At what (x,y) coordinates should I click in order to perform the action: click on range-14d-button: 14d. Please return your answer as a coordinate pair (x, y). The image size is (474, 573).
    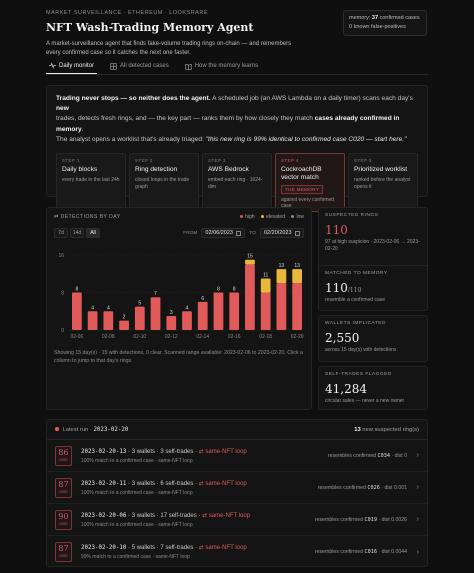
    Looking at the image, I should click on (77, 233).